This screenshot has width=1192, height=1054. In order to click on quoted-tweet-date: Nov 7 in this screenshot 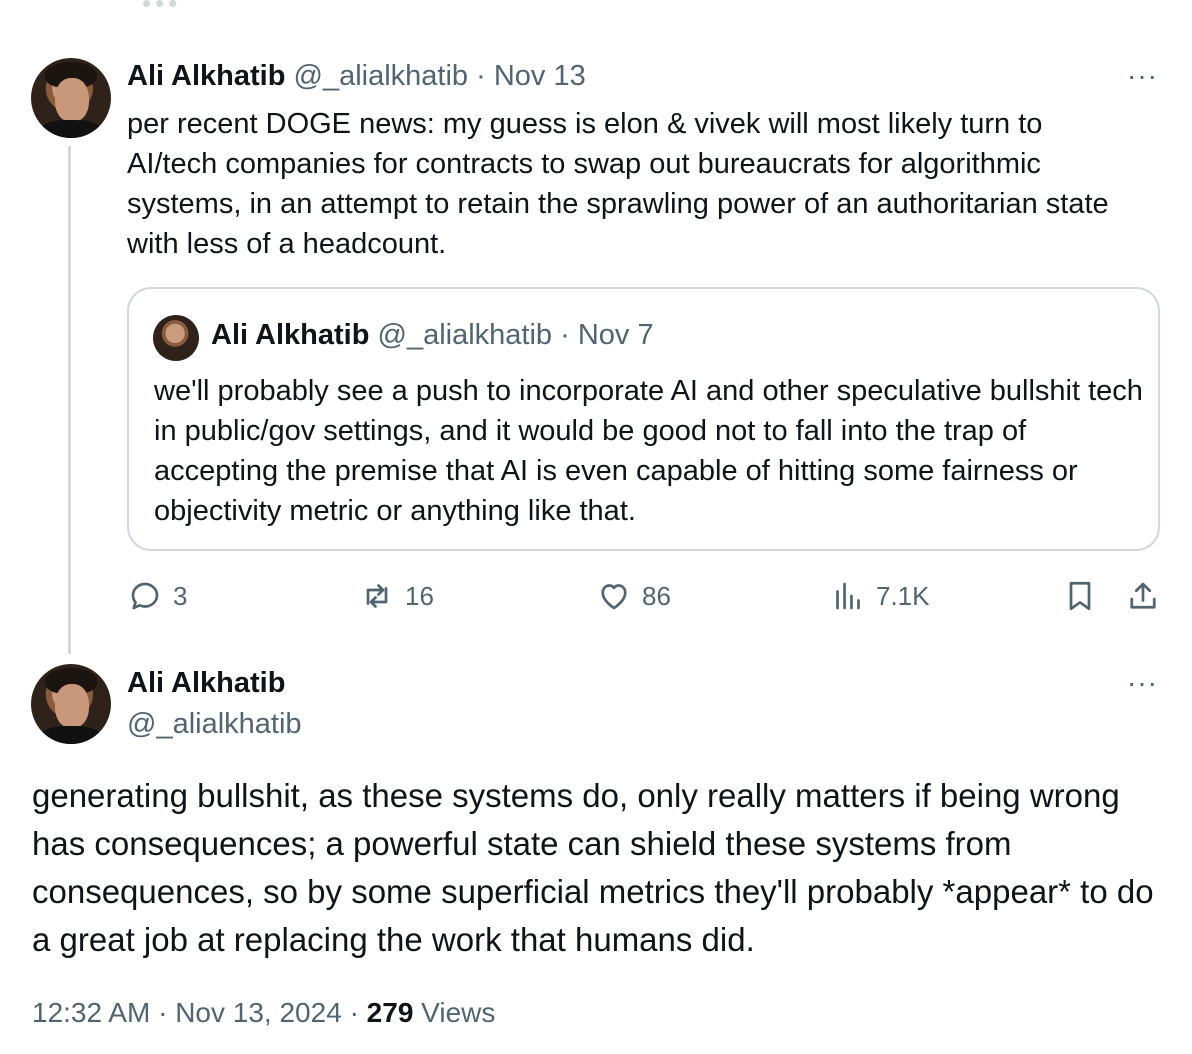, I will do `click(615, 335)`.